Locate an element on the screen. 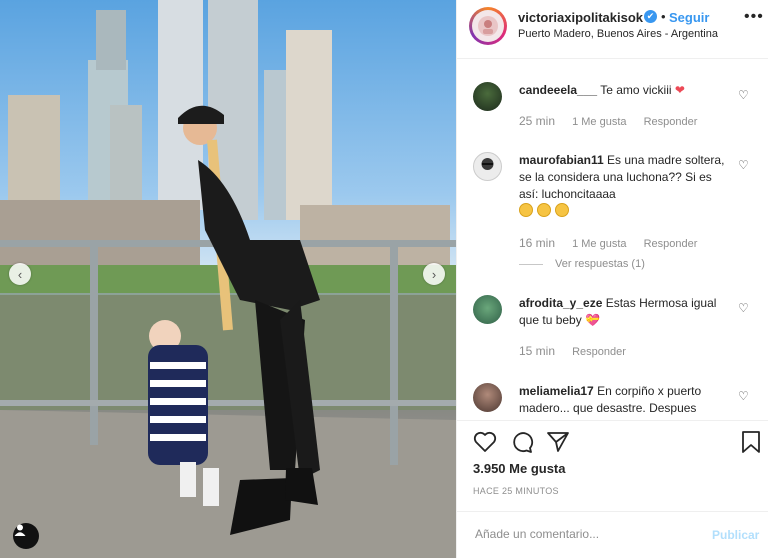 The height and width of the screenshot is (559, 768). previous-photo-button: ‹ is located at coordinates (20, 274).